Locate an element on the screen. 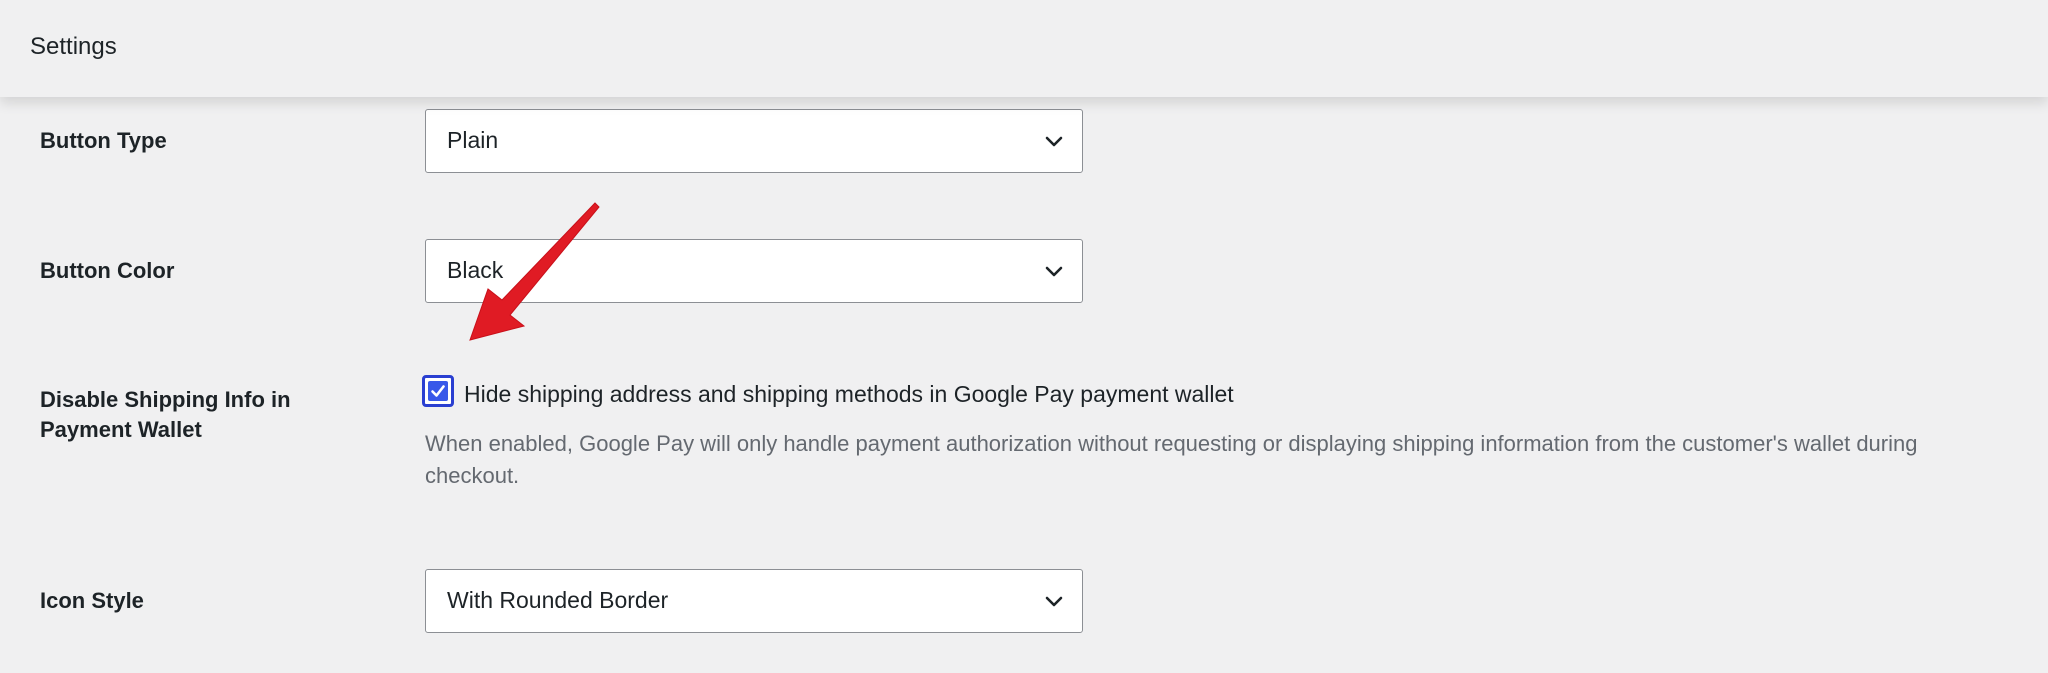  icon-style-value: With Rounded Border is located at coordinates (558, 600).